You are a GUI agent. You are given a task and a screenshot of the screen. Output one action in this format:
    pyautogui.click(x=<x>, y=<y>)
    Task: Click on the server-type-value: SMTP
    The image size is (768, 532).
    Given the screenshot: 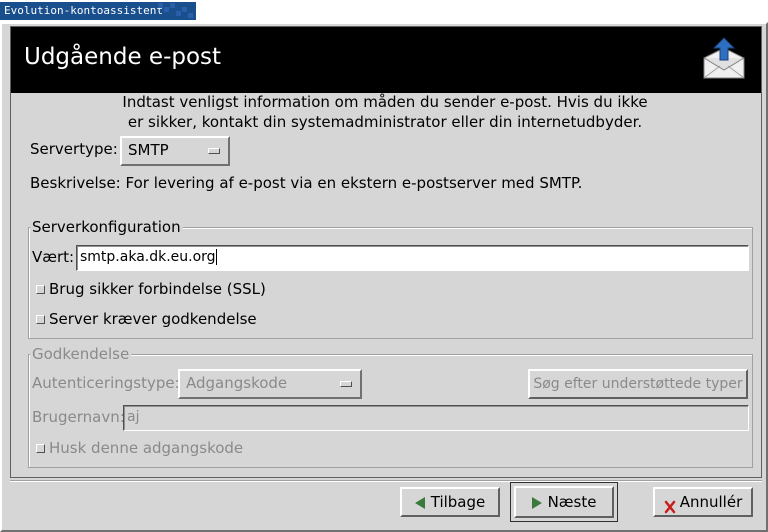 What is the action you would take?
    pyautogui.click(x=148, y=150)
    